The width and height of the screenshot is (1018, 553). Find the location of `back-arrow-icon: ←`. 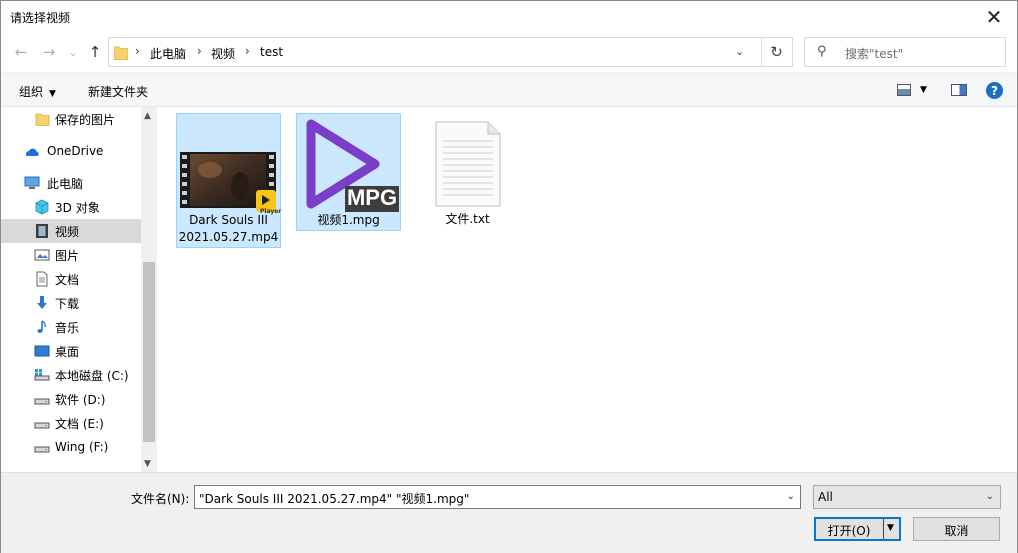

back-arrow-icon: ← is located at coordinates (21, 52).